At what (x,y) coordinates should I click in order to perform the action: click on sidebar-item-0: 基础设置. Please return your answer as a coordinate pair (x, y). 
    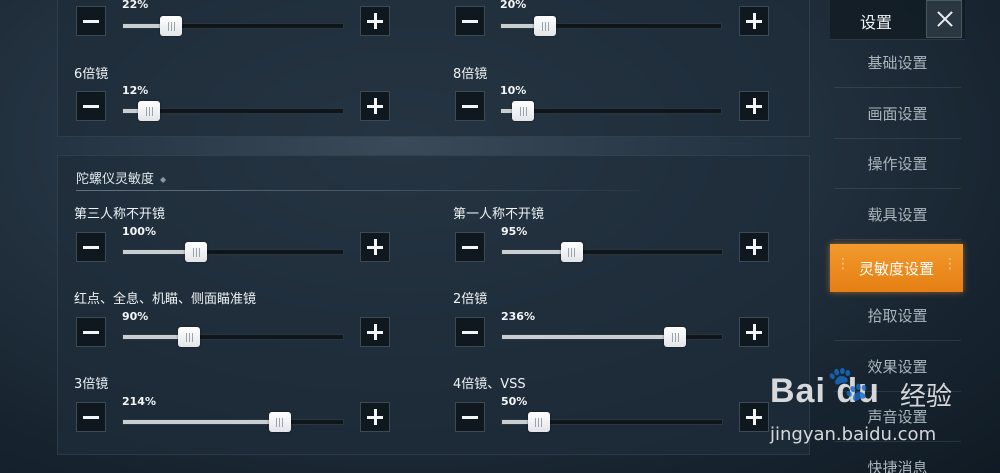
    Looking at the image, I should click on (897, 63).